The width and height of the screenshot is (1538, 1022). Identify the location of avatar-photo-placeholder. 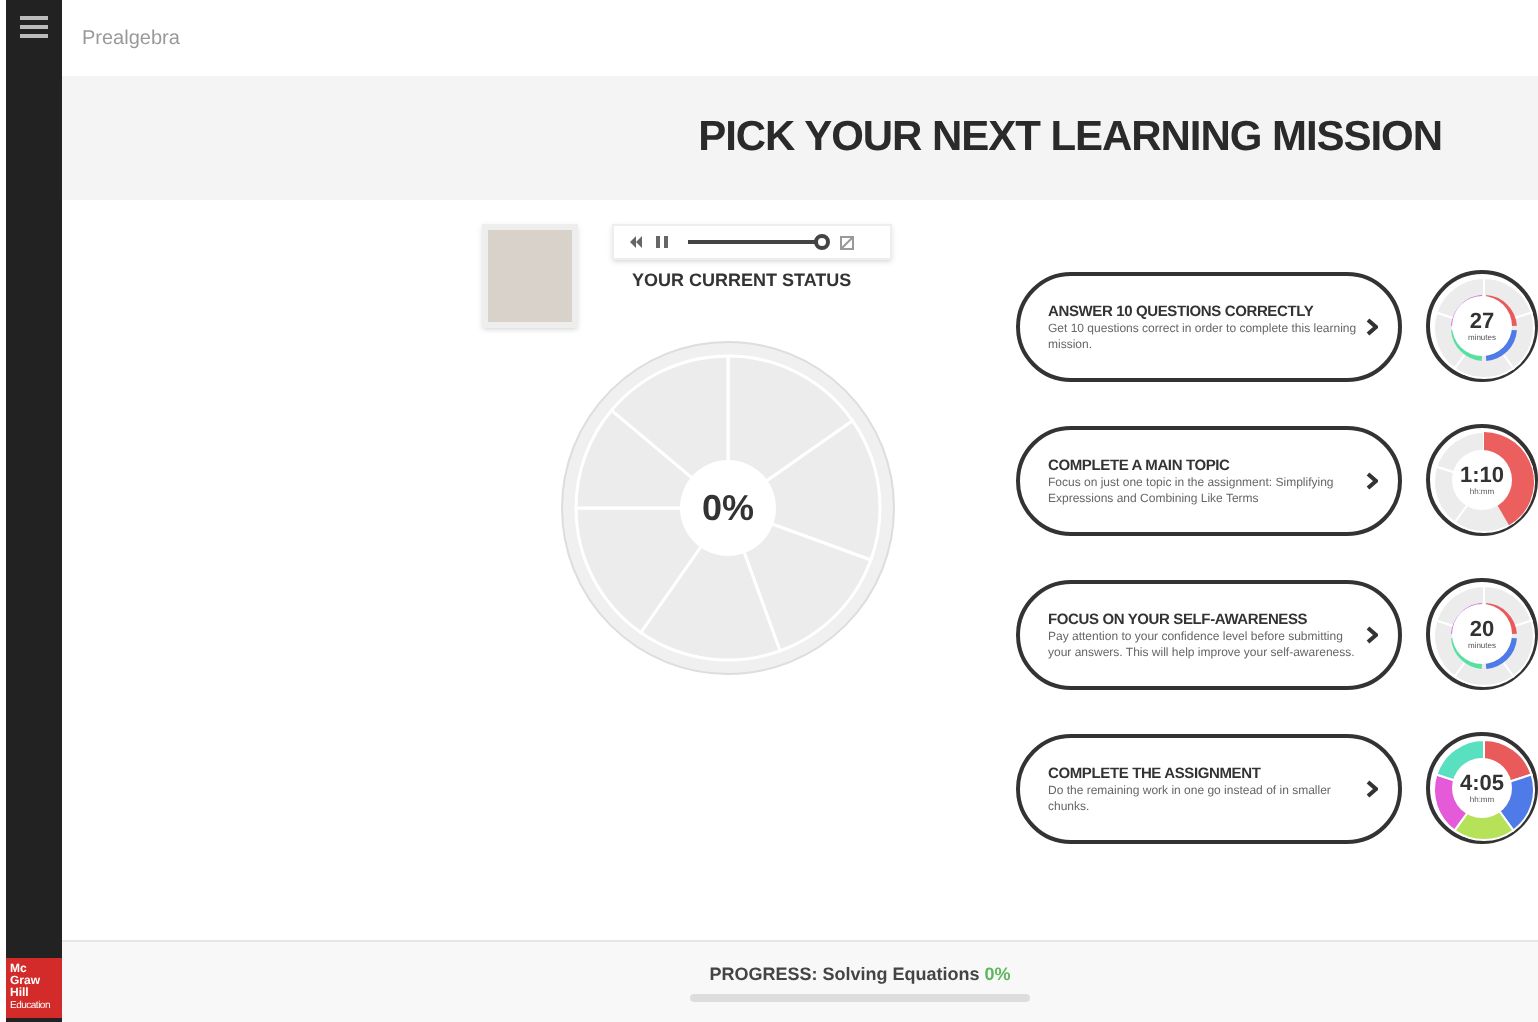
(530, 276).